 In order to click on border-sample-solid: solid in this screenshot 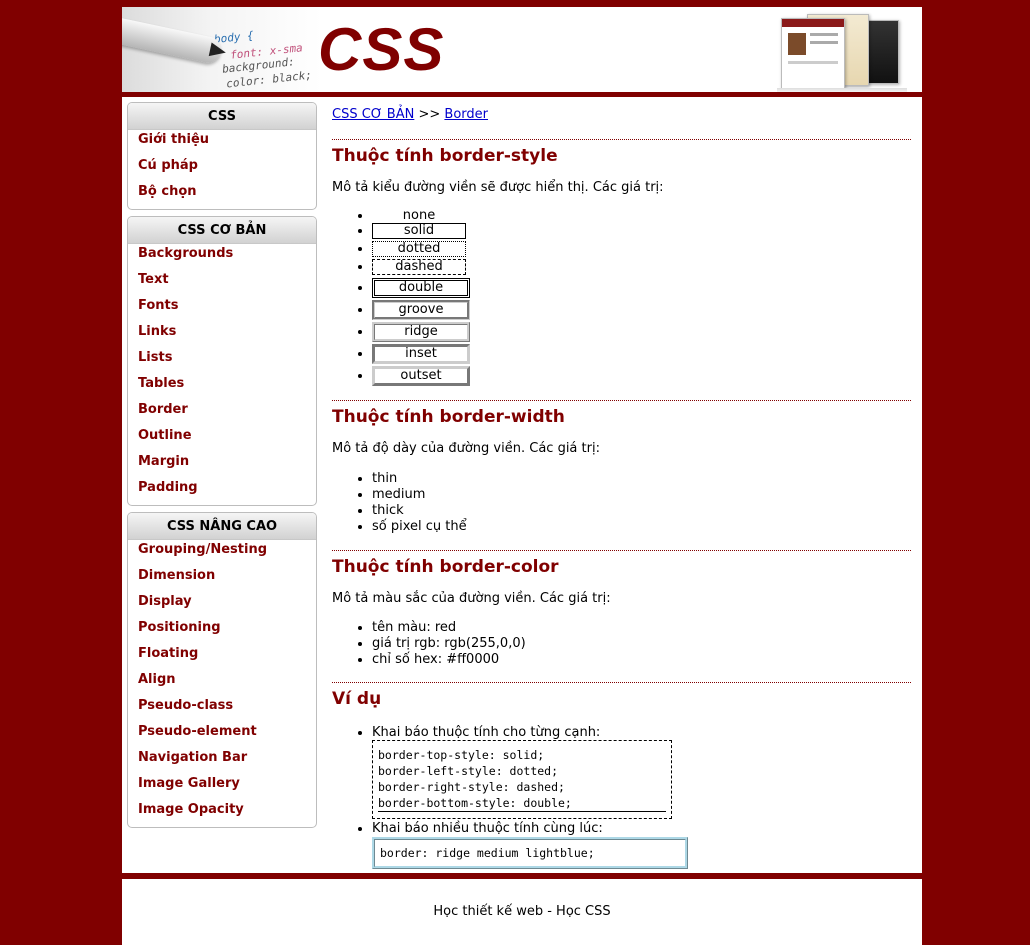, I will do `click(419, 231)`.